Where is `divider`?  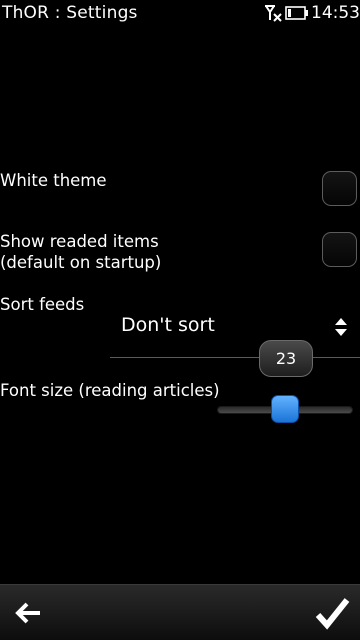
divider is located at coordinates (235, 357).